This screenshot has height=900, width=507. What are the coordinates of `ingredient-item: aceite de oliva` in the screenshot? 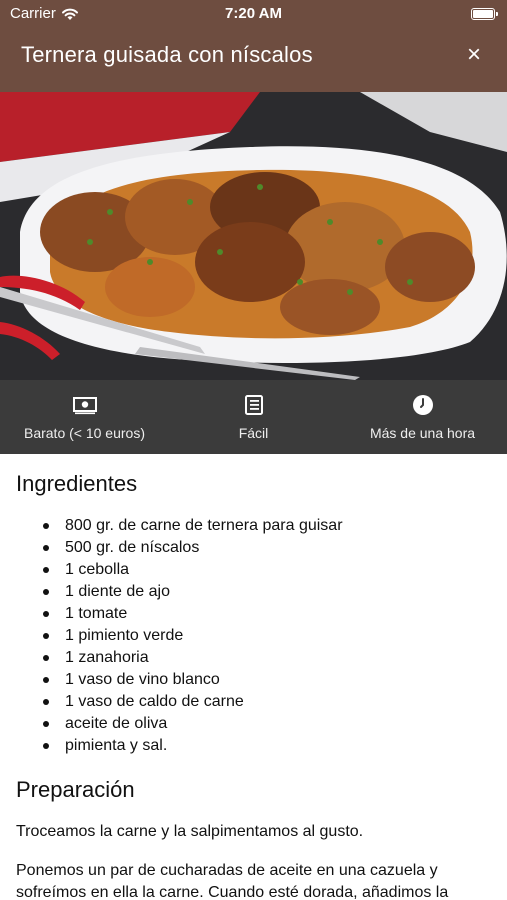 It's located at (193, 724).